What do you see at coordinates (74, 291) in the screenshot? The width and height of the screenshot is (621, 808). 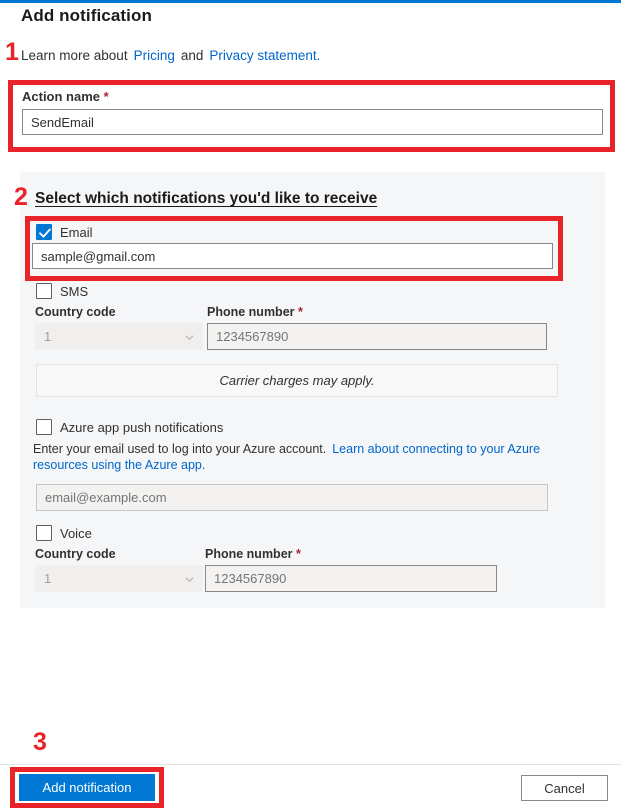 I see `sms-checkbox-label: SMS` at bounding box center [74, 291].